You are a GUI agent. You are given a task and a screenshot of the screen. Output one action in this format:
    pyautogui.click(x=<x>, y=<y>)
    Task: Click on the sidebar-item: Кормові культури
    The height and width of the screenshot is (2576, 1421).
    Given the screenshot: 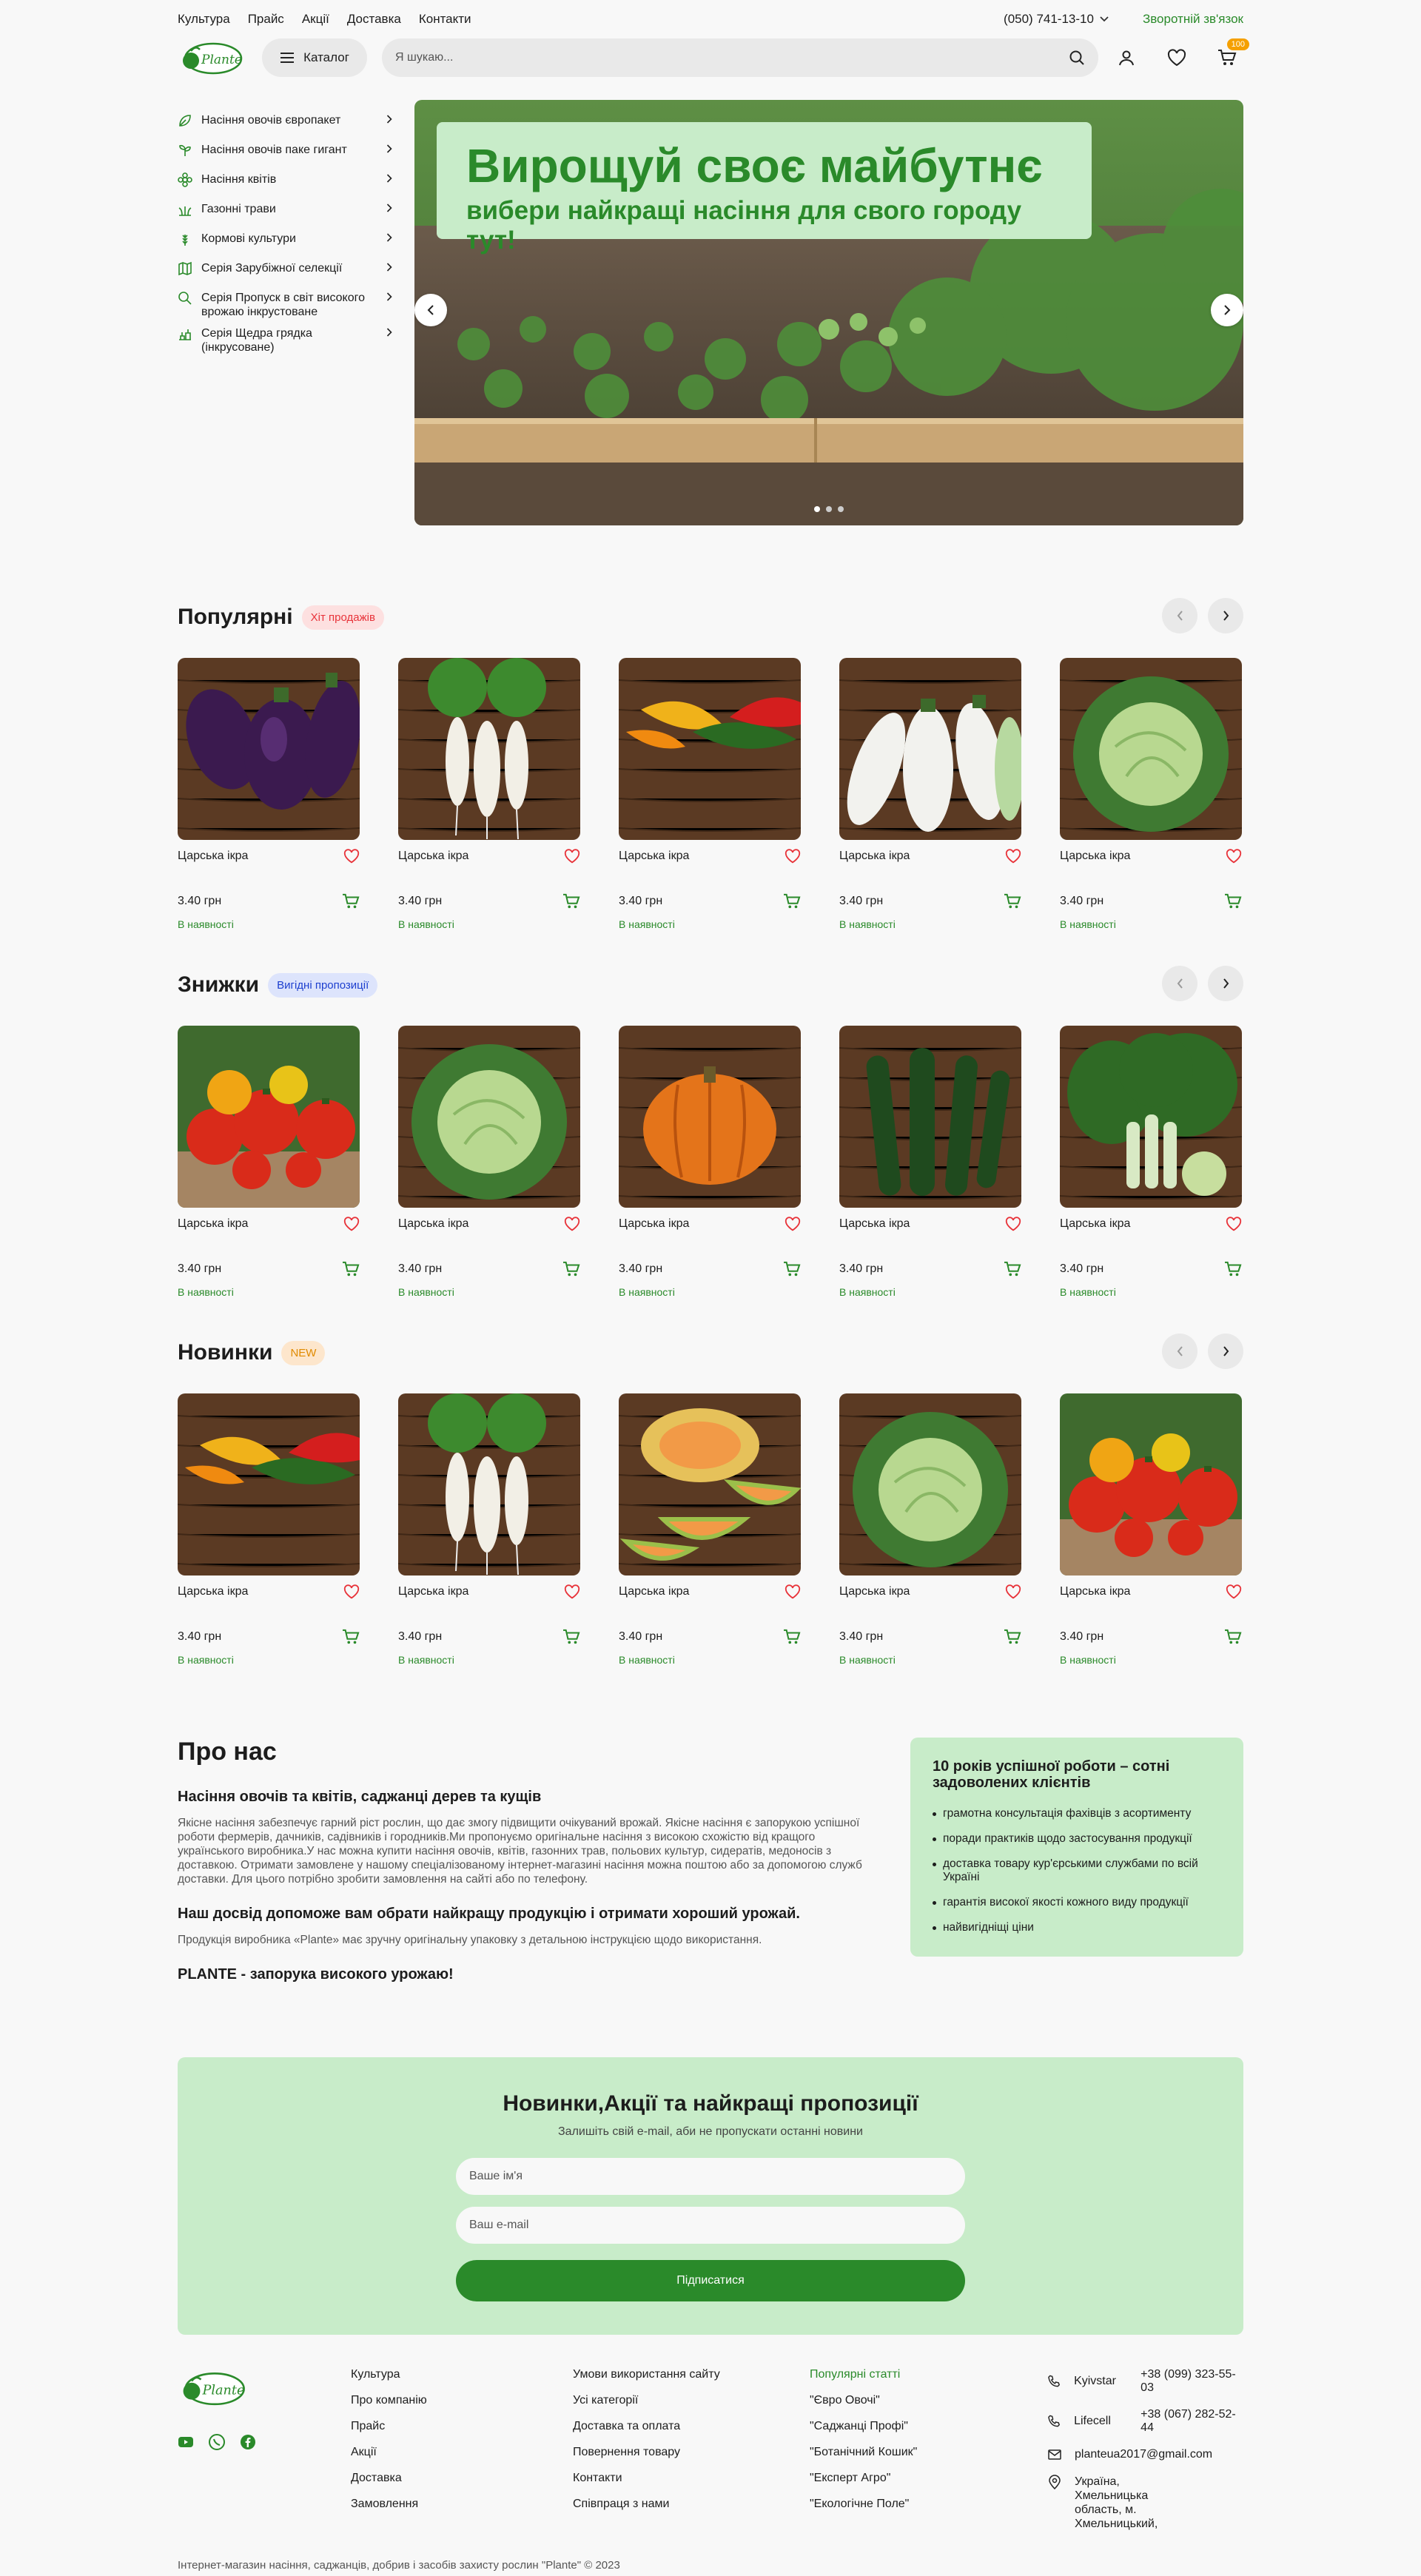 What is the action you would take?
    pyautogui.click(x=285, y=243)
    